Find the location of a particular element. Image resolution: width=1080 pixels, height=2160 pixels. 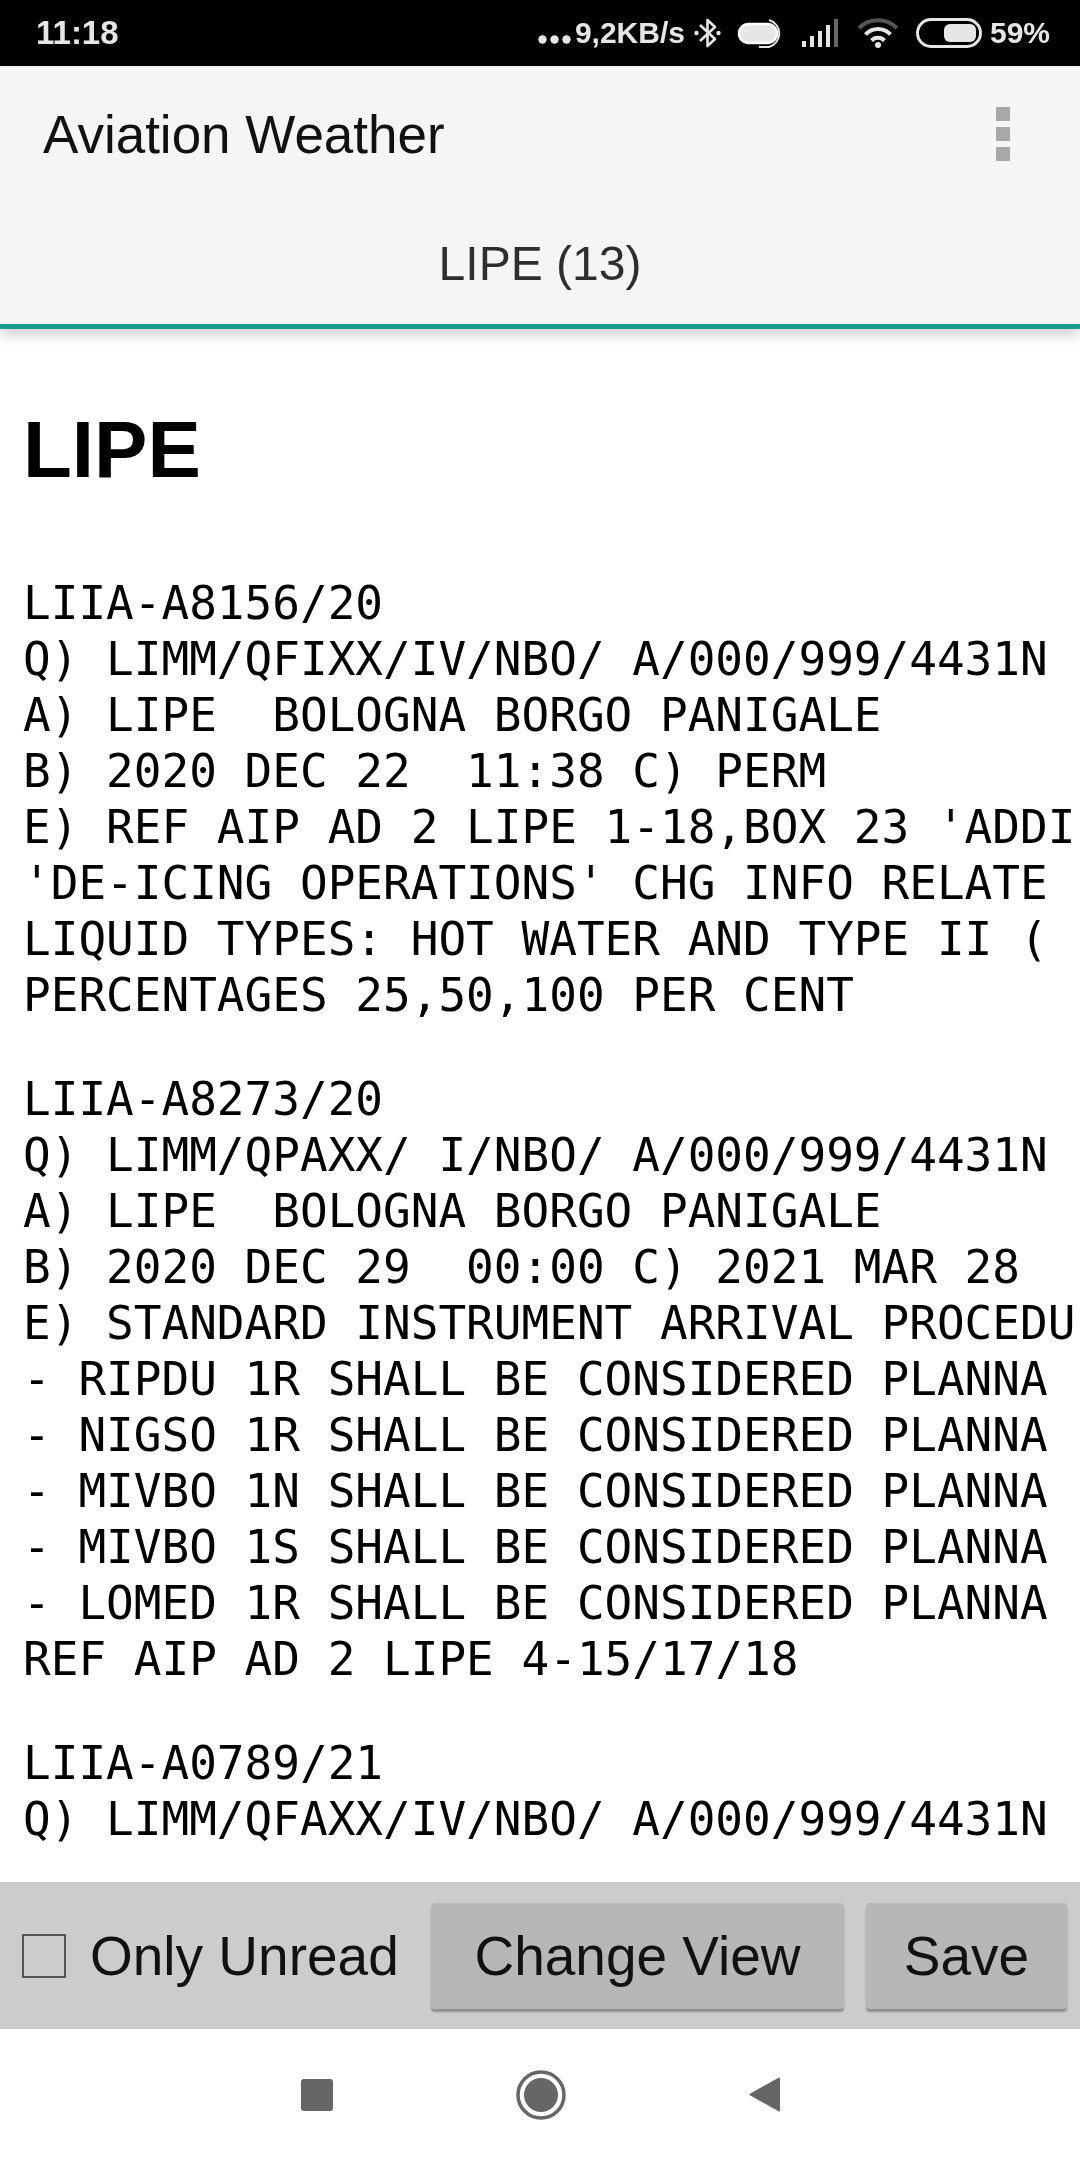

wifi-icon is located at coordinates (877, 33).